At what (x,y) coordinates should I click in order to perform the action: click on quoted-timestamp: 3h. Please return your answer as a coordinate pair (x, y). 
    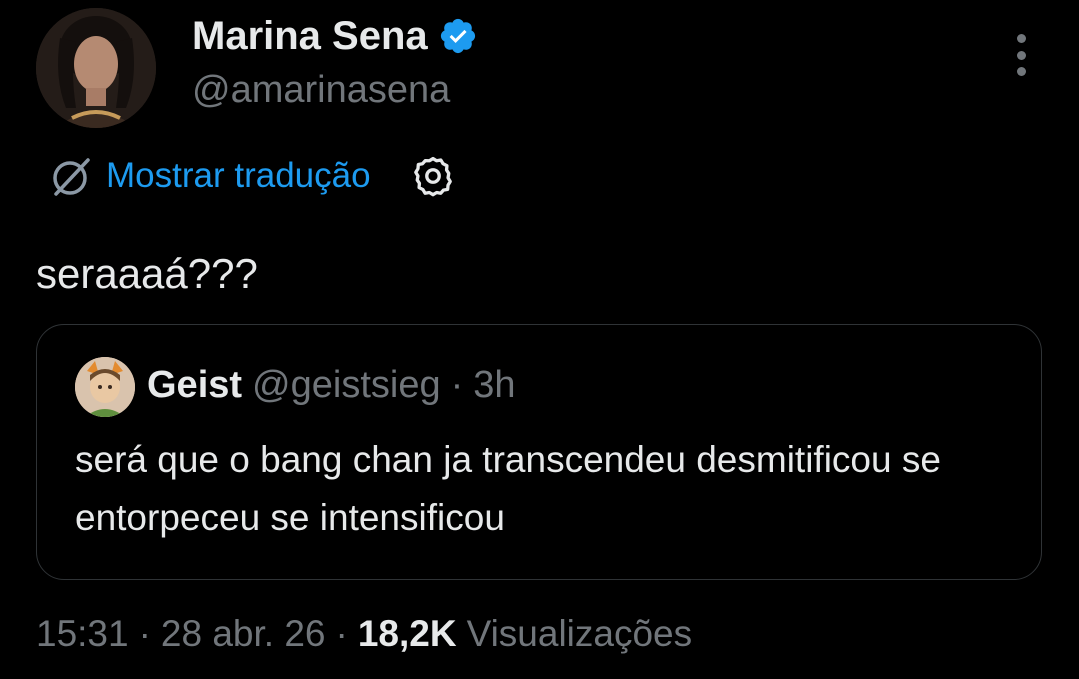
    Looking at the image, I should click on (494, 385).